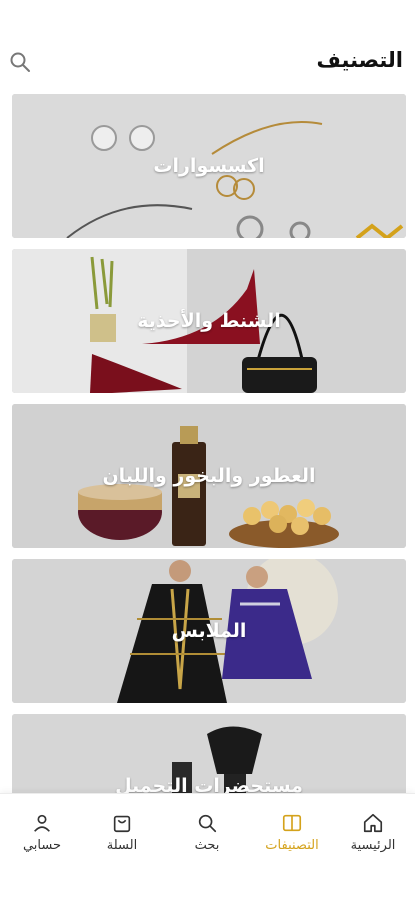  Describe the element at coordinates (42, 845) in the screenshot. I see `nav-label-account: حسابي` at that location.